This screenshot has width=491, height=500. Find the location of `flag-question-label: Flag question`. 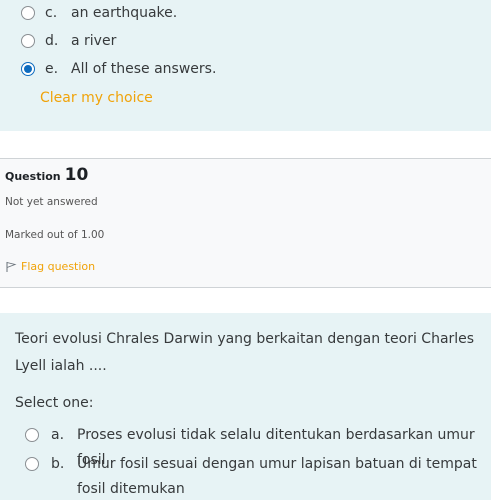

flag-question-label: Flag question is located at coordinates (58, 266).